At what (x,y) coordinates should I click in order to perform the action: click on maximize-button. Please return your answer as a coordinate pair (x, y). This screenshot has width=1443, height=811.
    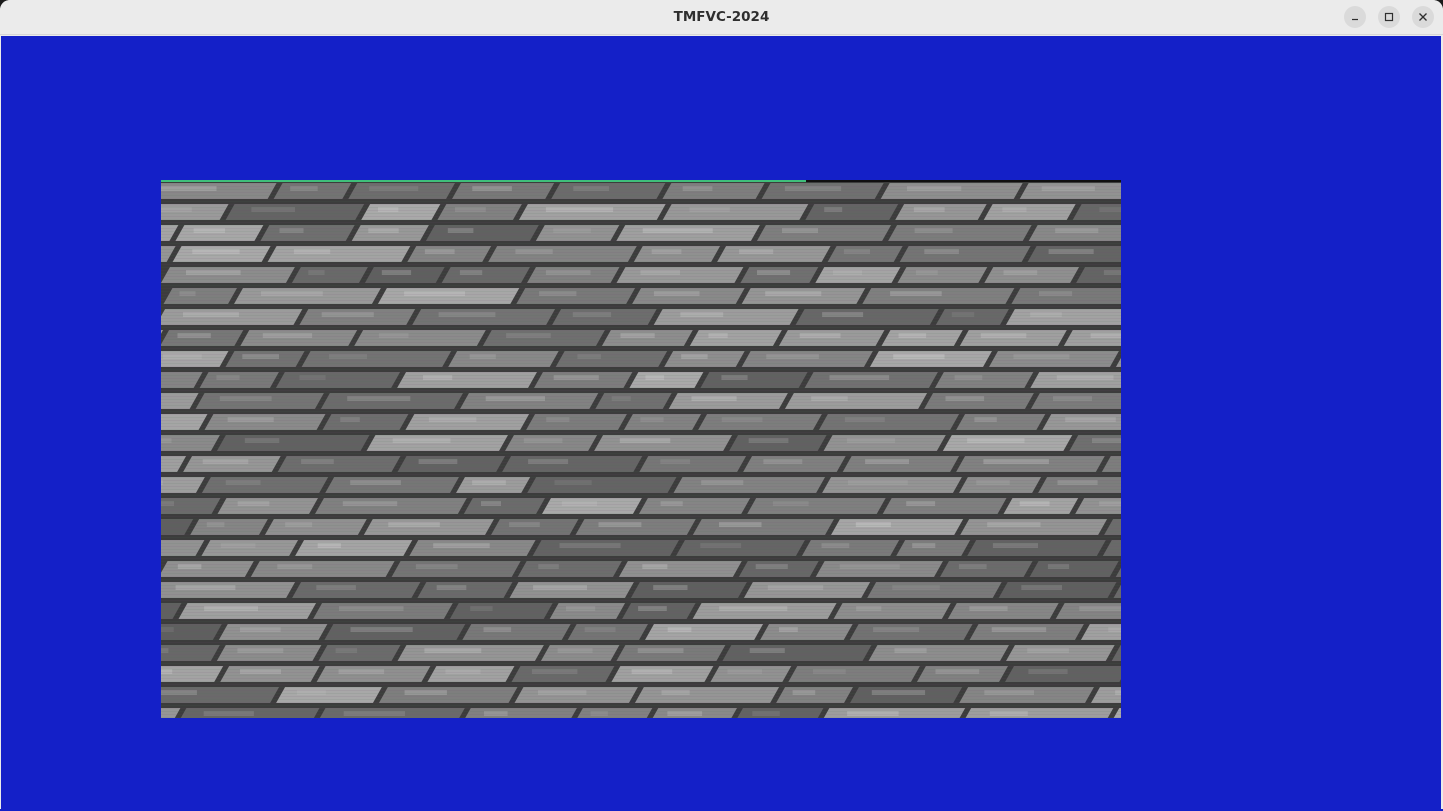
    Looking at the image, I should click on (1389, 17).